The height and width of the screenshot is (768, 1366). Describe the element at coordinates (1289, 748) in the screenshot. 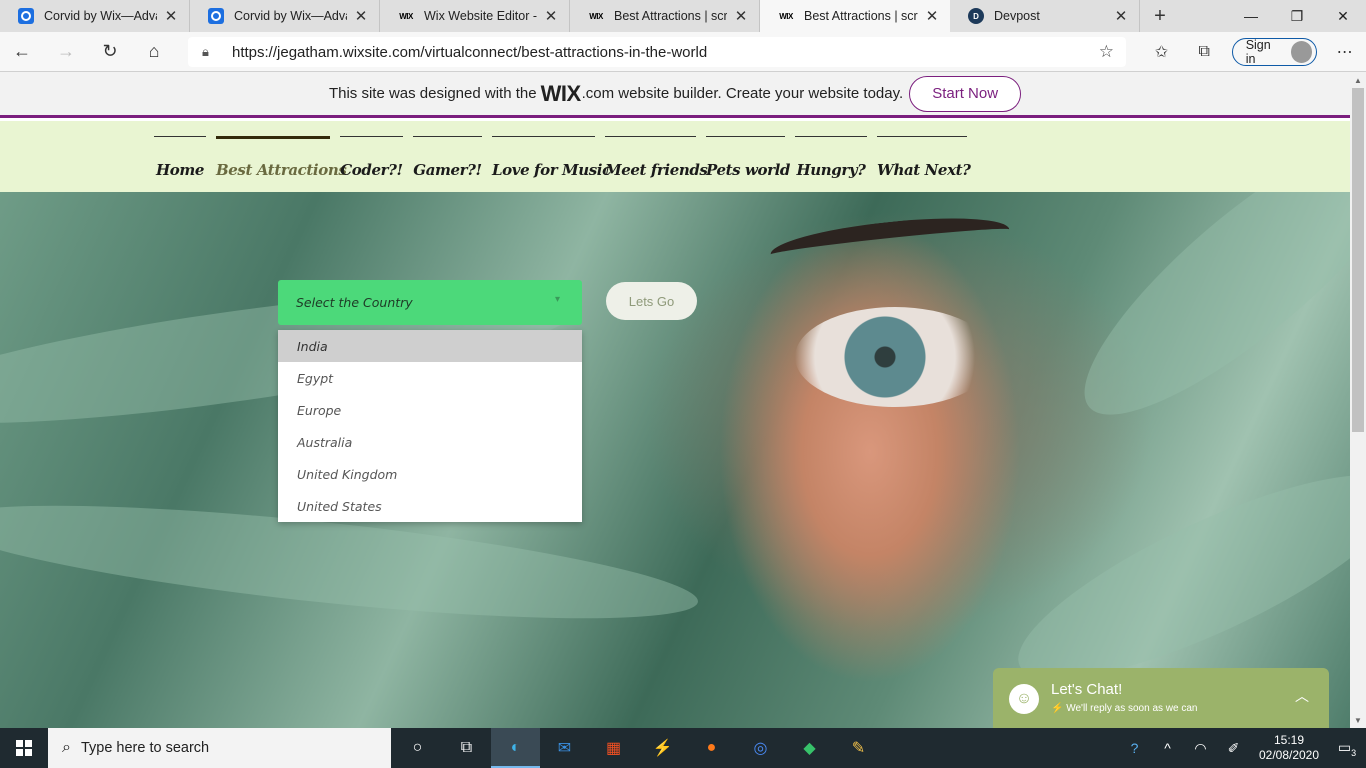

I see `taskbar-clock: 15:19 02/08/2020` at that location.